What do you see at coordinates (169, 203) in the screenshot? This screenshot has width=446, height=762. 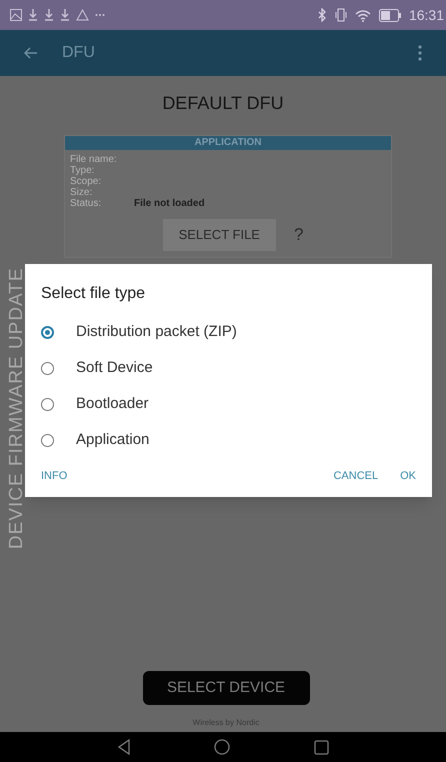 I see `field-value: File not loaded` at bounding box center [169, 203].